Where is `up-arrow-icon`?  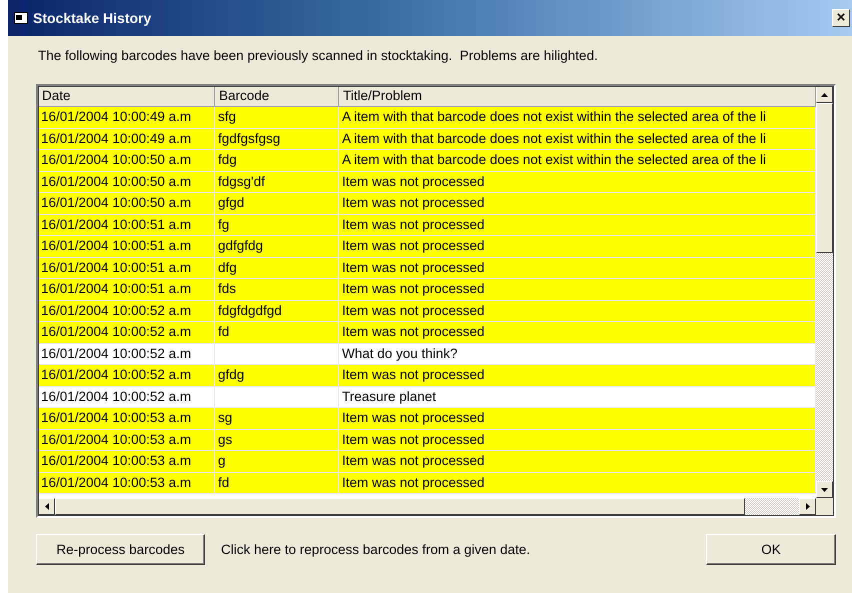 up-arrow-icon is located at coordinates (824, 94).